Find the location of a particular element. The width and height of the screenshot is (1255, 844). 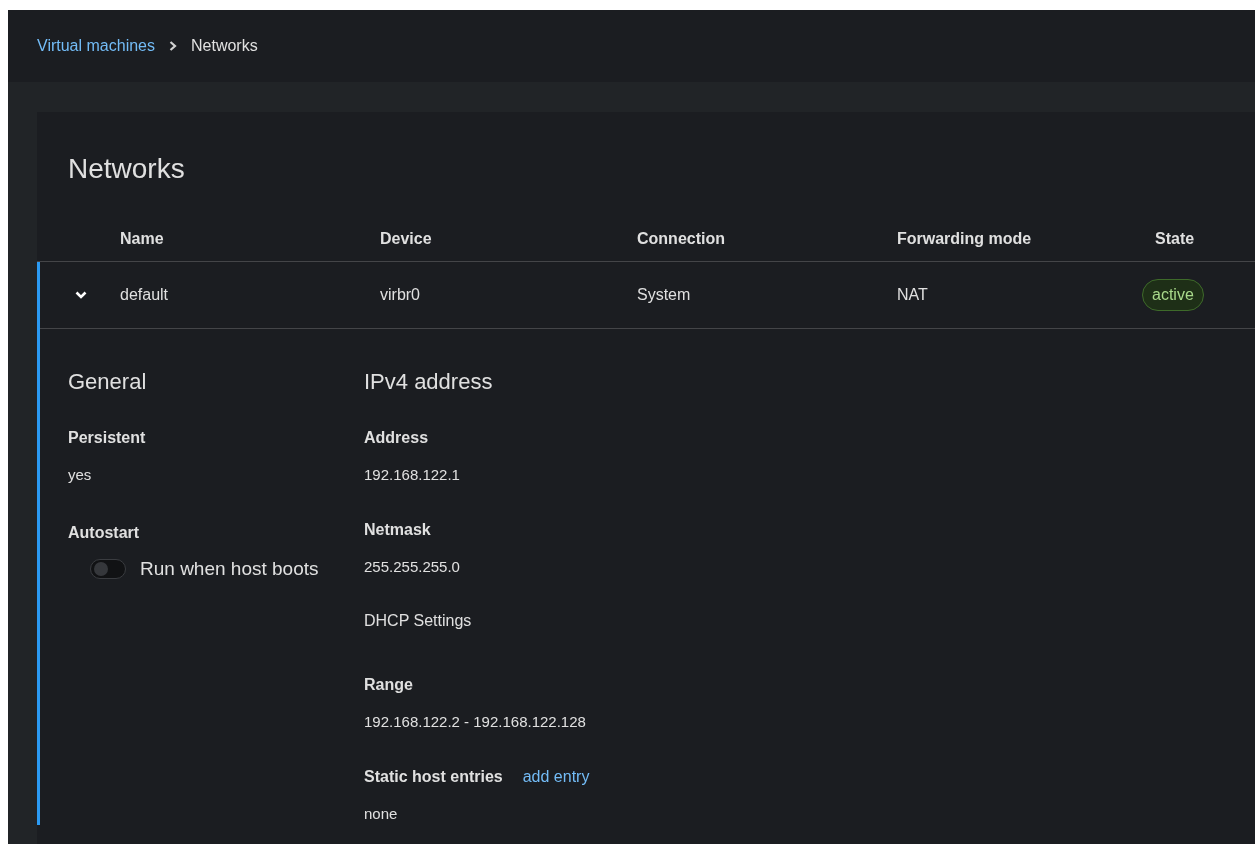

field-value: 192.168.122.1 is located at coordinates (412, 475).